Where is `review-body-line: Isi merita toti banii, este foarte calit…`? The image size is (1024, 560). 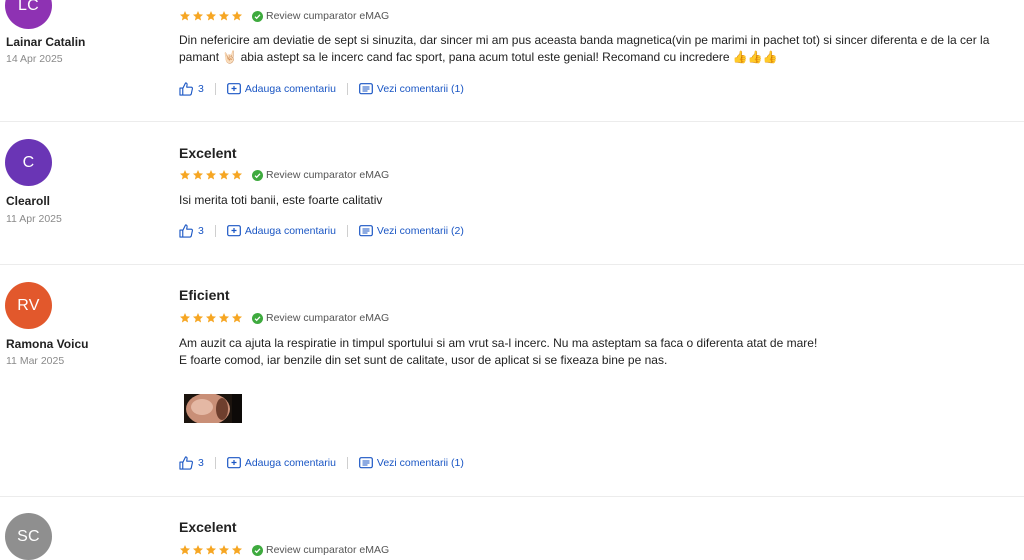
review-body-line: Isi merita toti banii, este foarte calit… is located at coordinates (281, 200).